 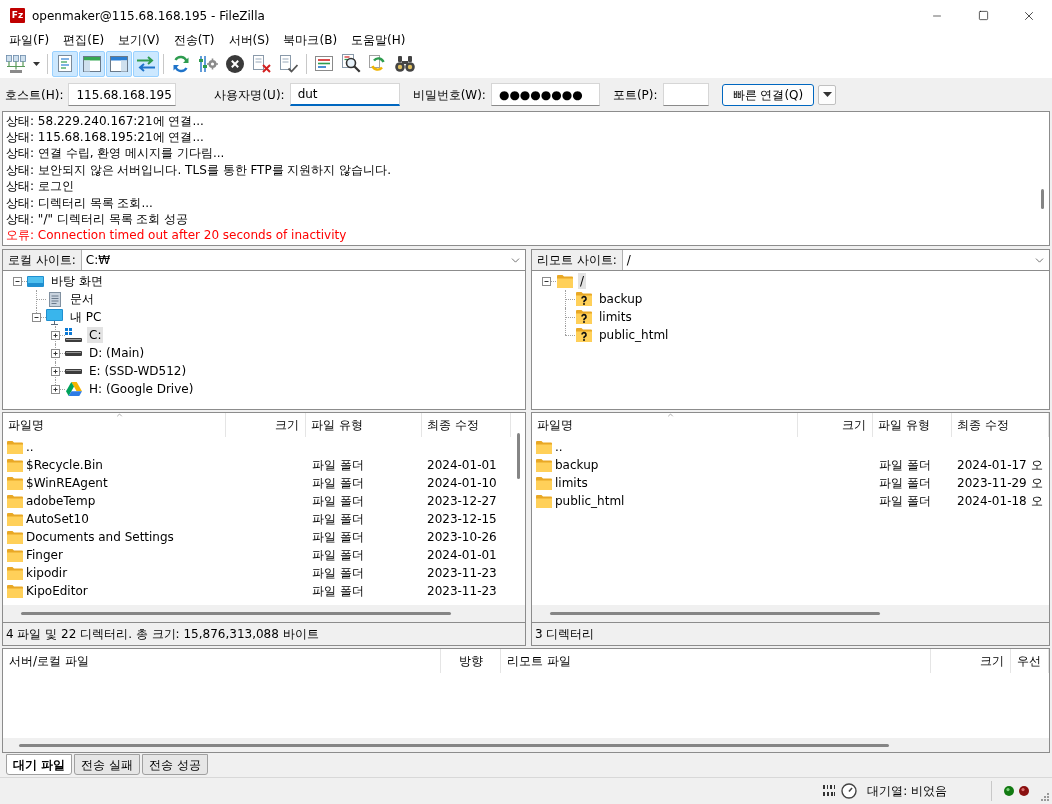 I want to click on list-status-text: 3 디렉터리, so click(x=564, y=634).